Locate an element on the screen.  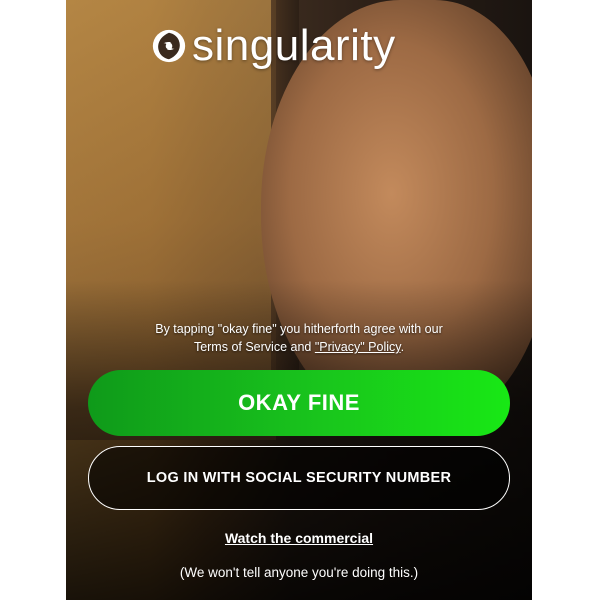
swirl-logo-icon is located at coordinates (169, 46).